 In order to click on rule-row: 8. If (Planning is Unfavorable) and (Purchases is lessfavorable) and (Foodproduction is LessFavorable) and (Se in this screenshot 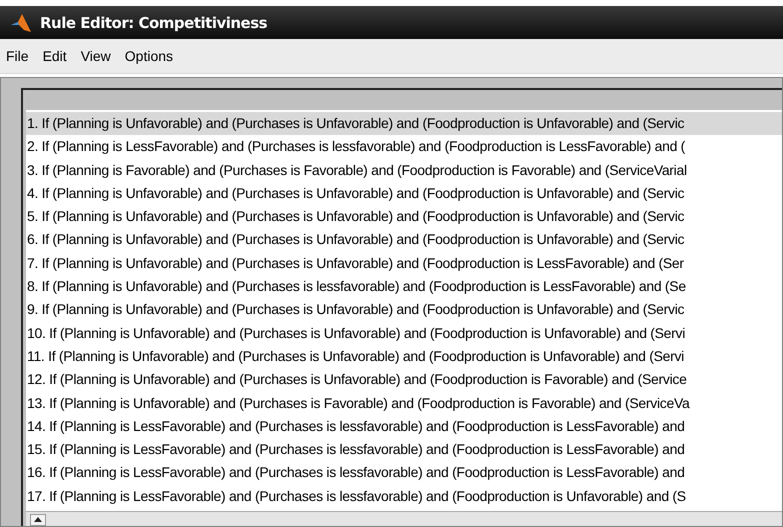, I will do `click(404, 286)`.